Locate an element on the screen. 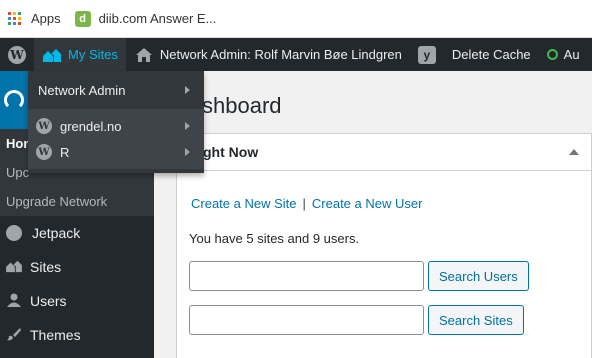  home-icon is located at coordinates (144, 55).